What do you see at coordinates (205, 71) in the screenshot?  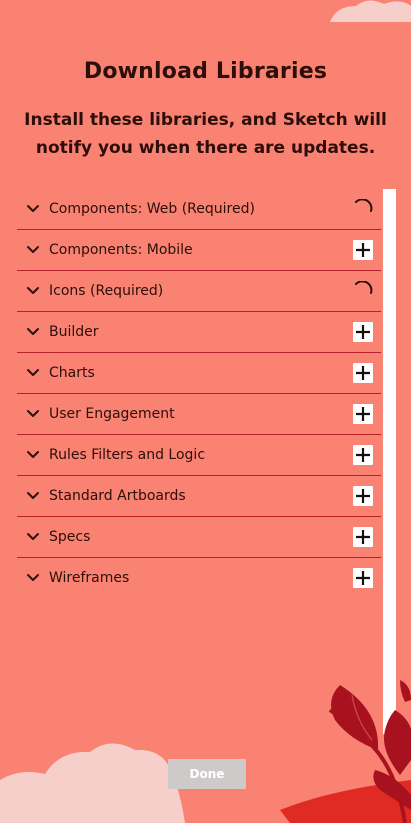 I see `page-title: Download Libraries` at bounding box center [205, 71].